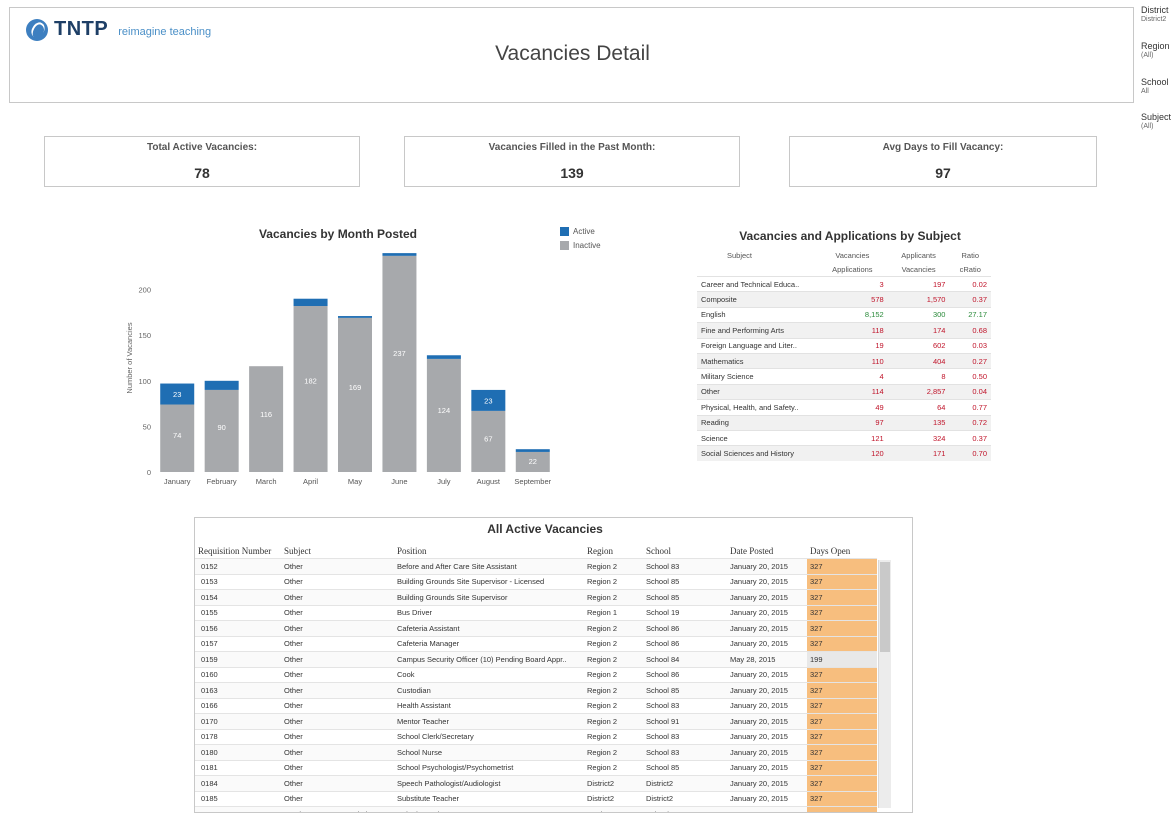  I want to click on school-cell: School 86, so click(685, 628).